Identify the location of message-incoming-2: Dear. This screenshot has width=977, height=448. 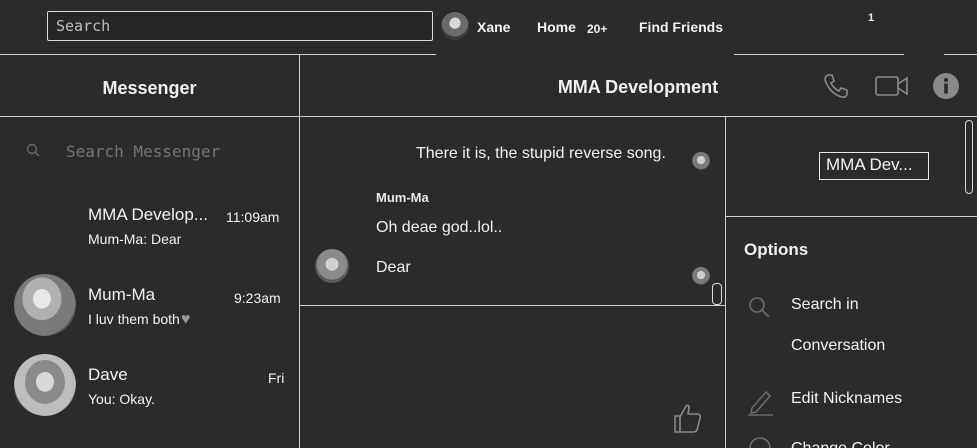
(393, 267).